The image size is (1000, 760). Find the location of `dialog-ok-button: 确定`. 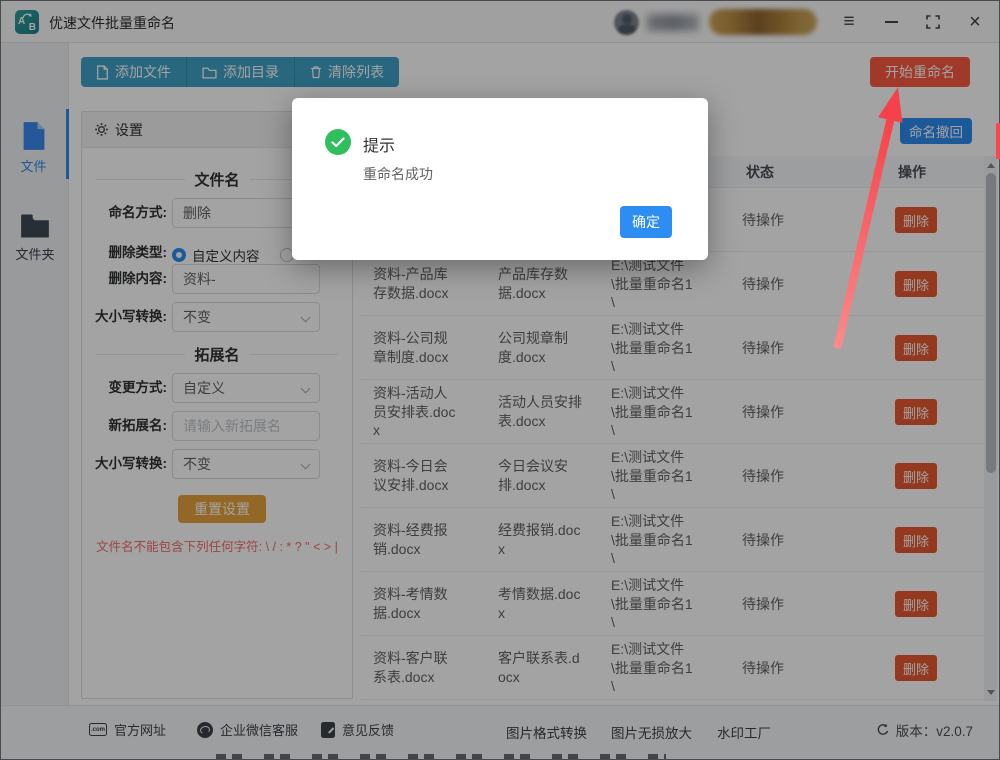

dialog-ok-button: 确定 is located at coordinates (646, 222).